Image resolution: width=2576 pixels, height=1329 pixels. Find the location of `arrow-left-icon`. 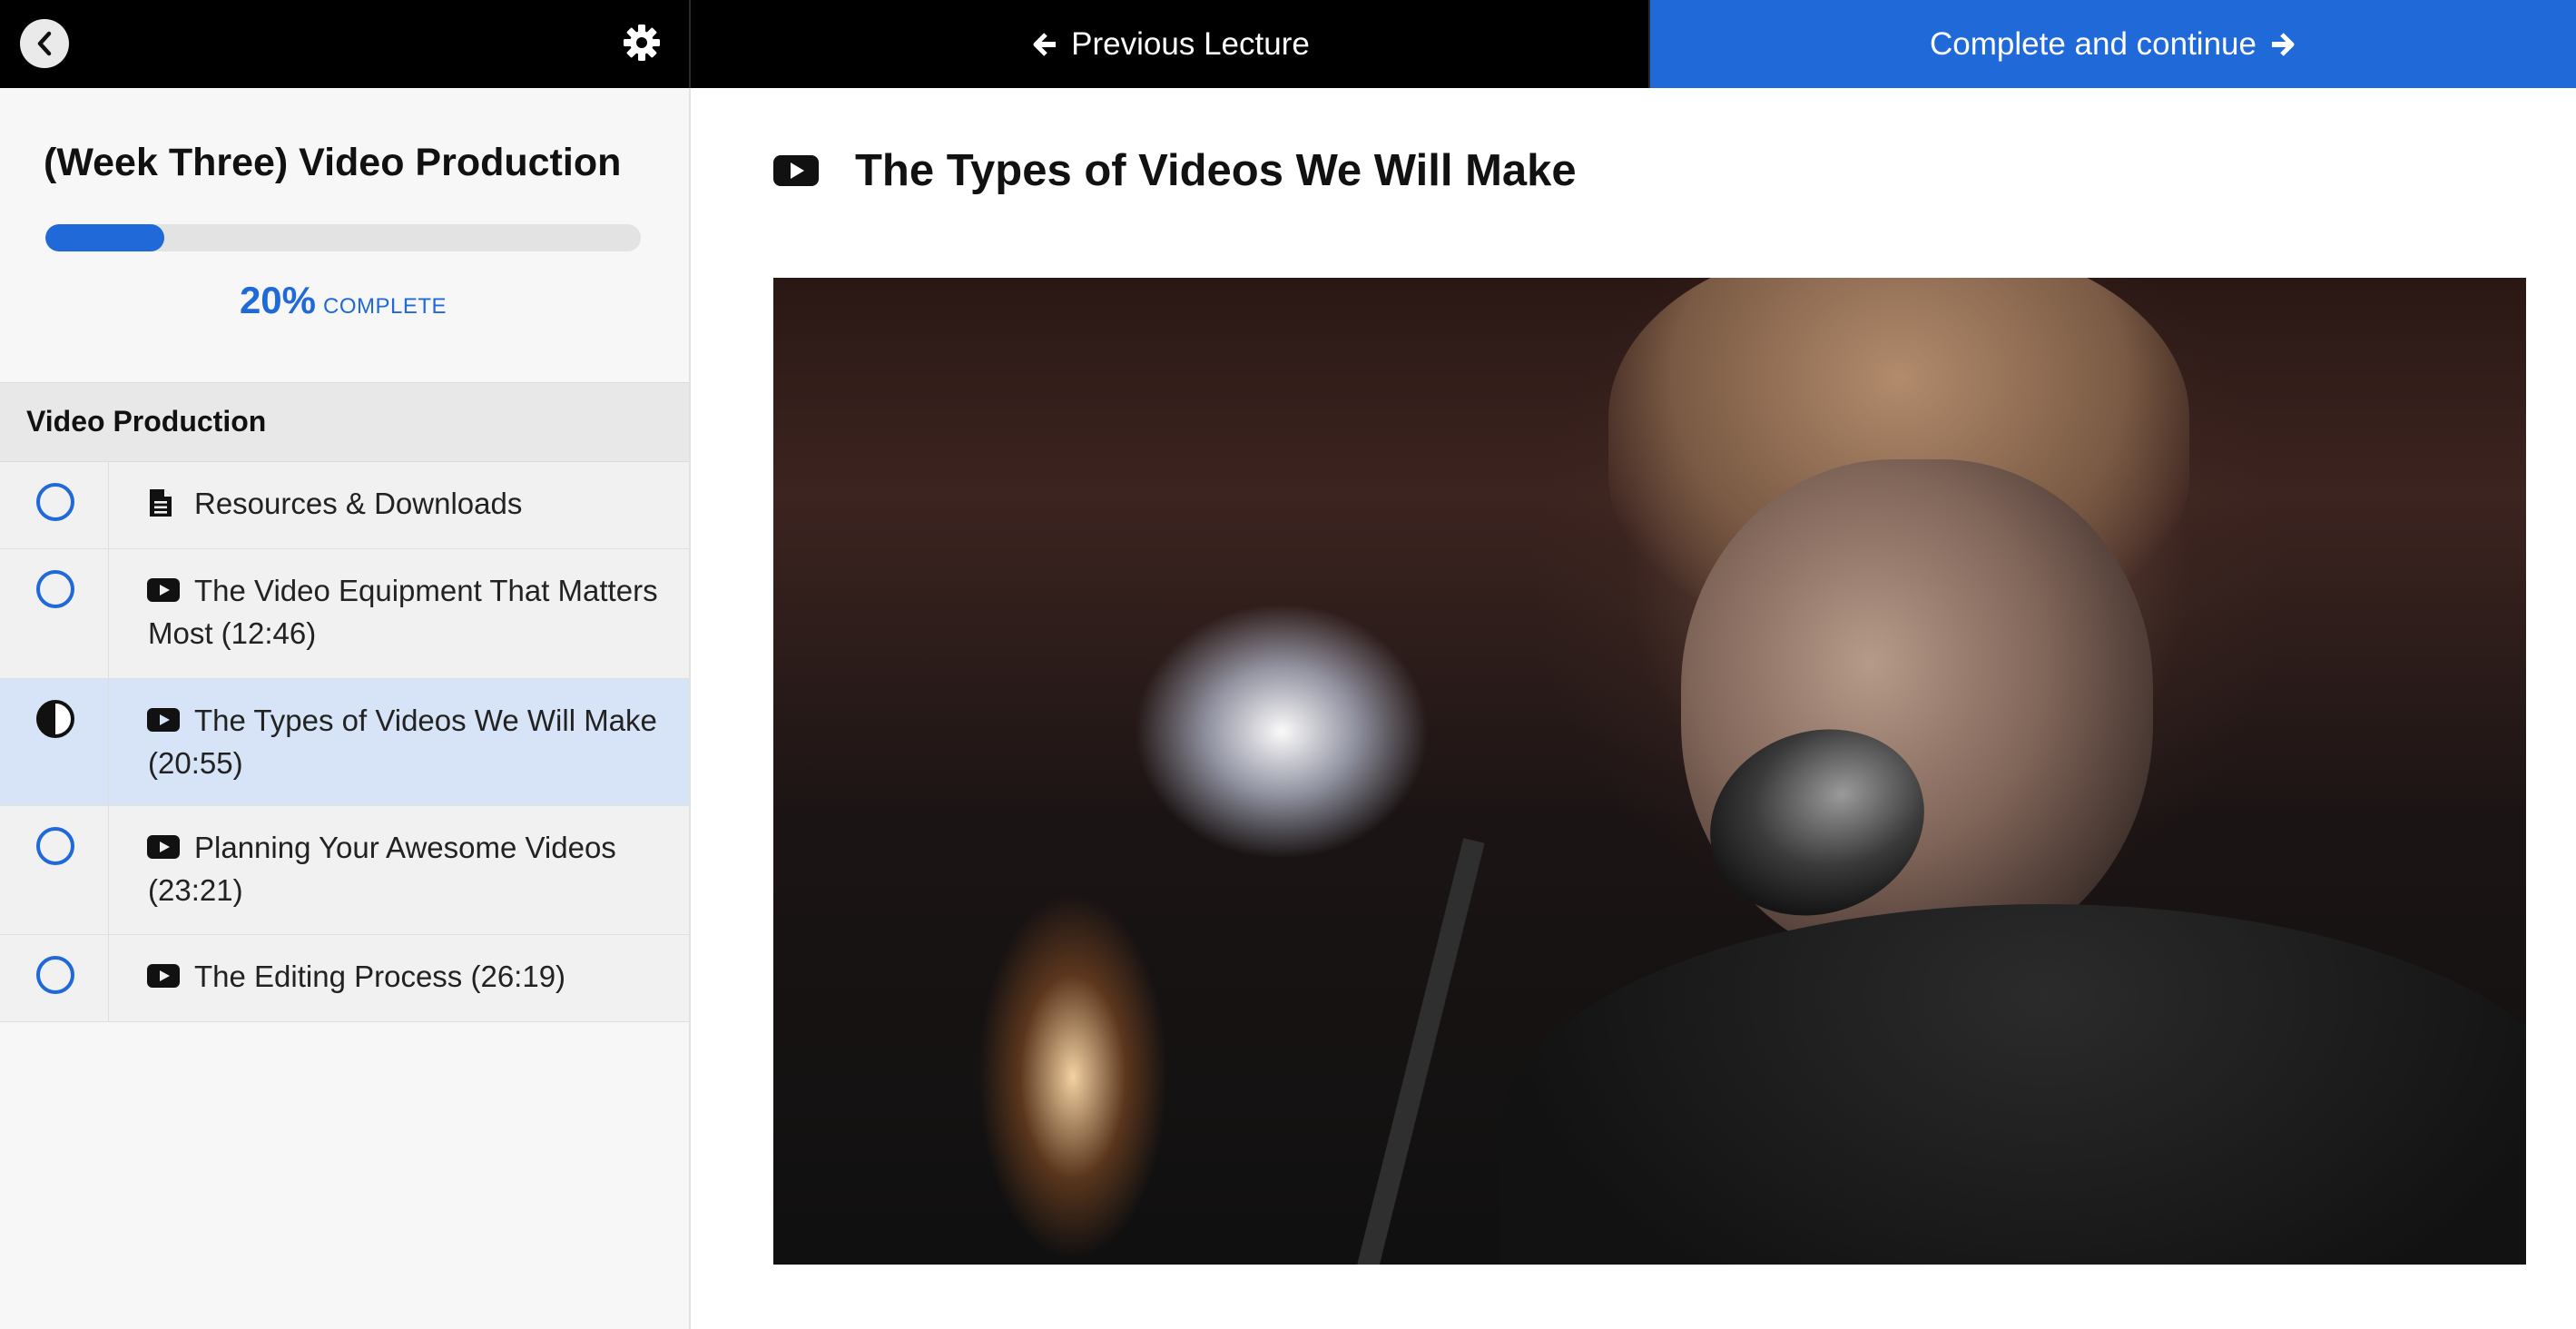

arrow-left-icon is located at coordinates (1045, 44).